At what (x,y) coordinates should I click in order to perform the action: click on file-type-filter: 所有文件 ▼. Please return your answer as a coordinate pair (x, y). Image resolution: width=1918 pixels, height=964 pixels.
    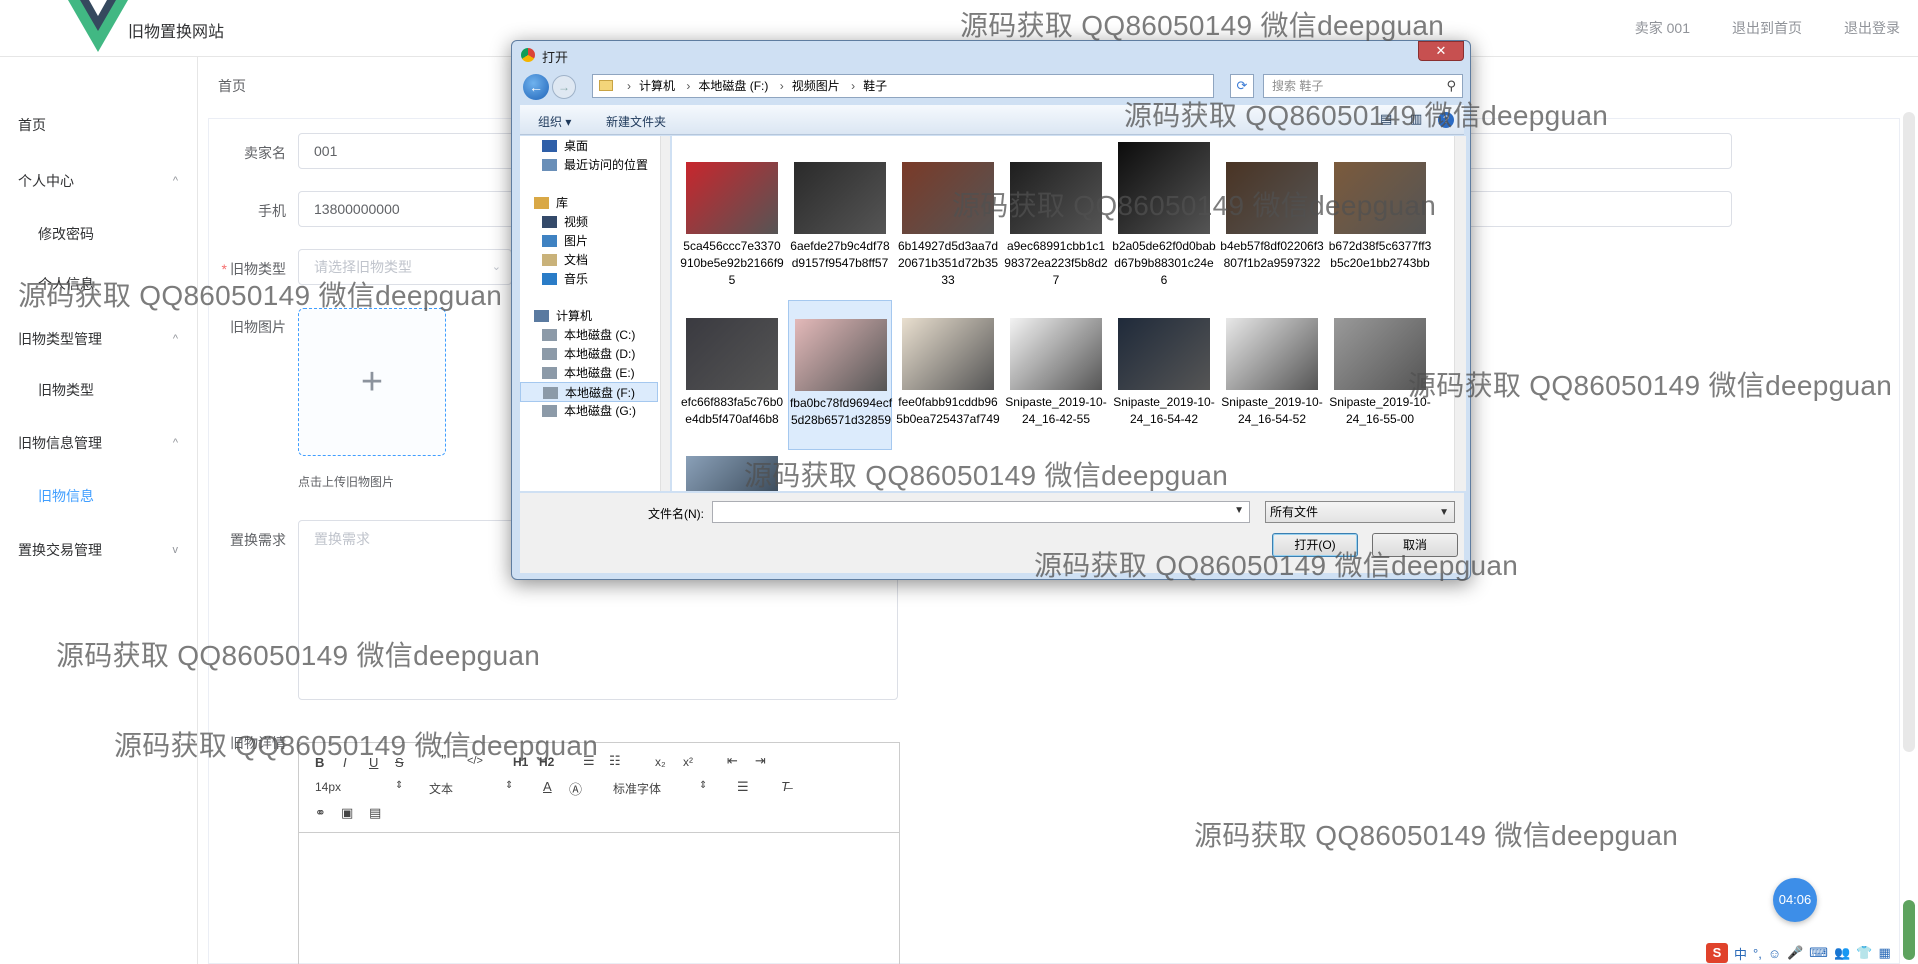
    Looking at the image, I should click on (1360, 512).